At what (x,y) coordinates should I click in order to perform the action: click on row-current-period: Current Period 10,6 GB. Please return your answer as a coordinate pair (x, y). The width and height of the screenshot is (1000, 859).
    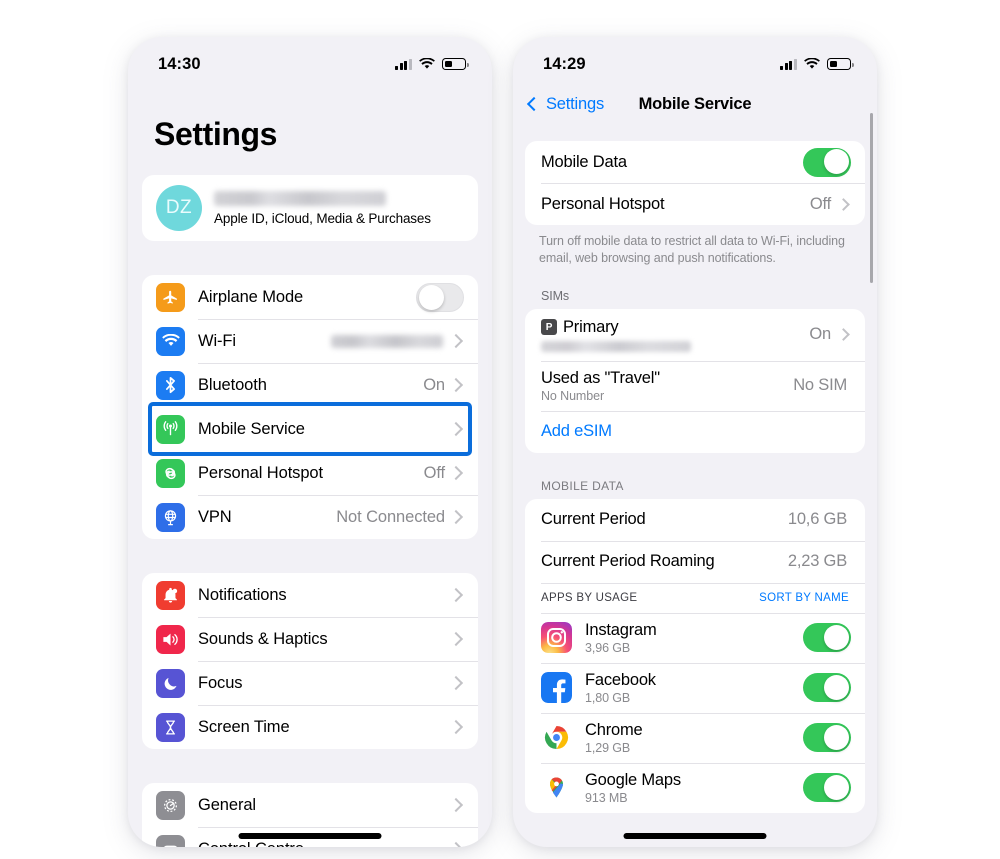
    Looking at the image, I should click on (695, 520).